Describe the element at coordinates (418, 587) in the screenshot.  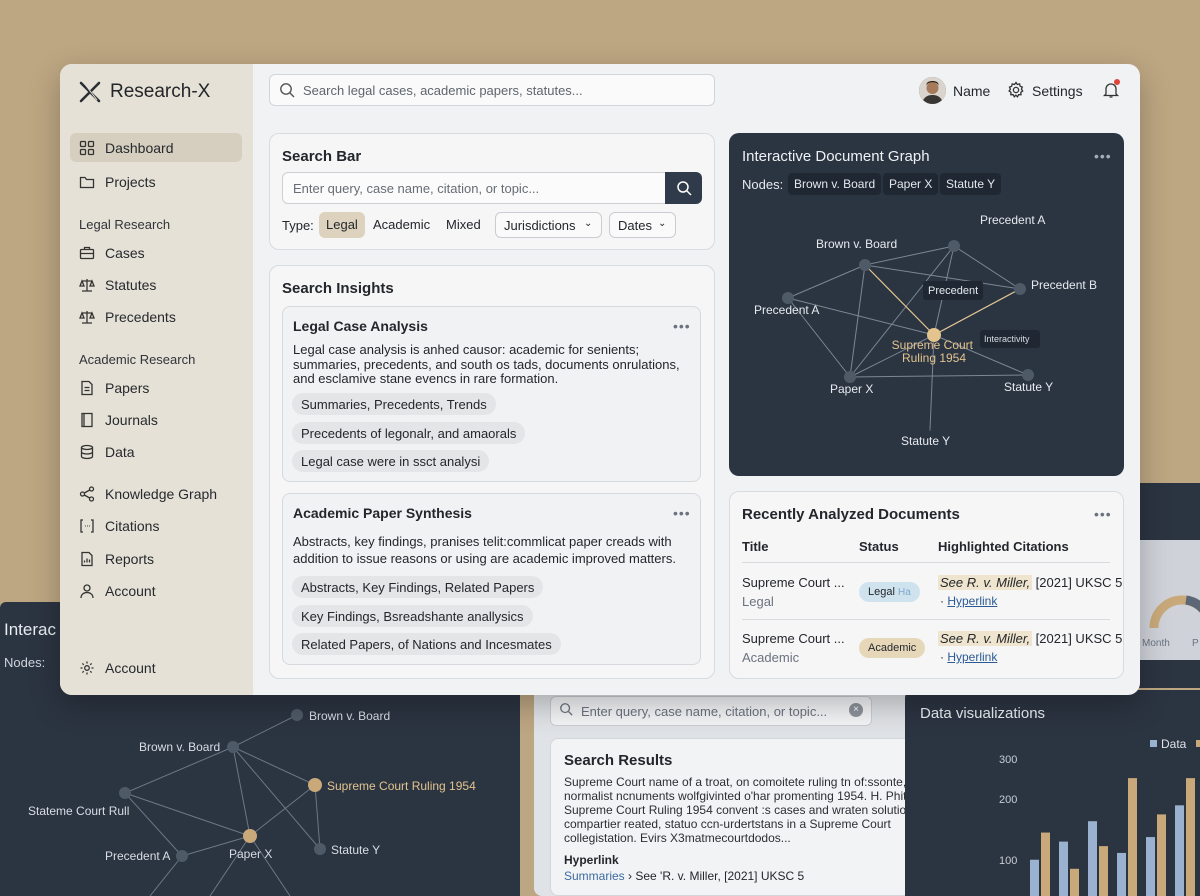
I see `insight-pill: Abstracts, Key Findings, Related Papers` at that location.